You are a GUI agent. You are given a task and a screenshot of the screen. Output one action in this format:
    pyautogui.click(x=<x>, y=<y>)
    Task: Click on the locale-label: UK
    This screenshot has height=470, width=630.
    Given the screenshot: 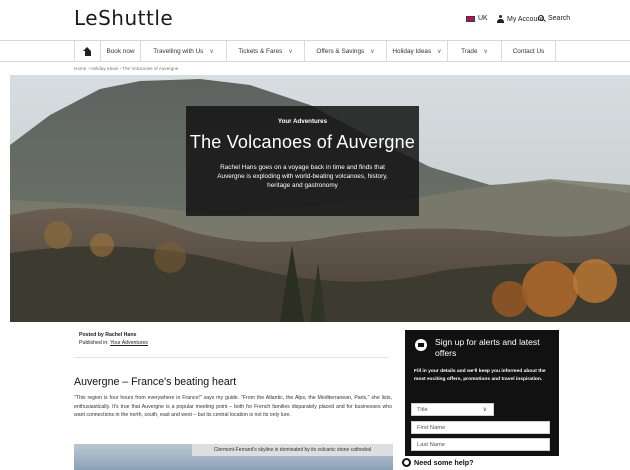 What is the action you would take?
    pyautogui.click(x=483, y=18)
    